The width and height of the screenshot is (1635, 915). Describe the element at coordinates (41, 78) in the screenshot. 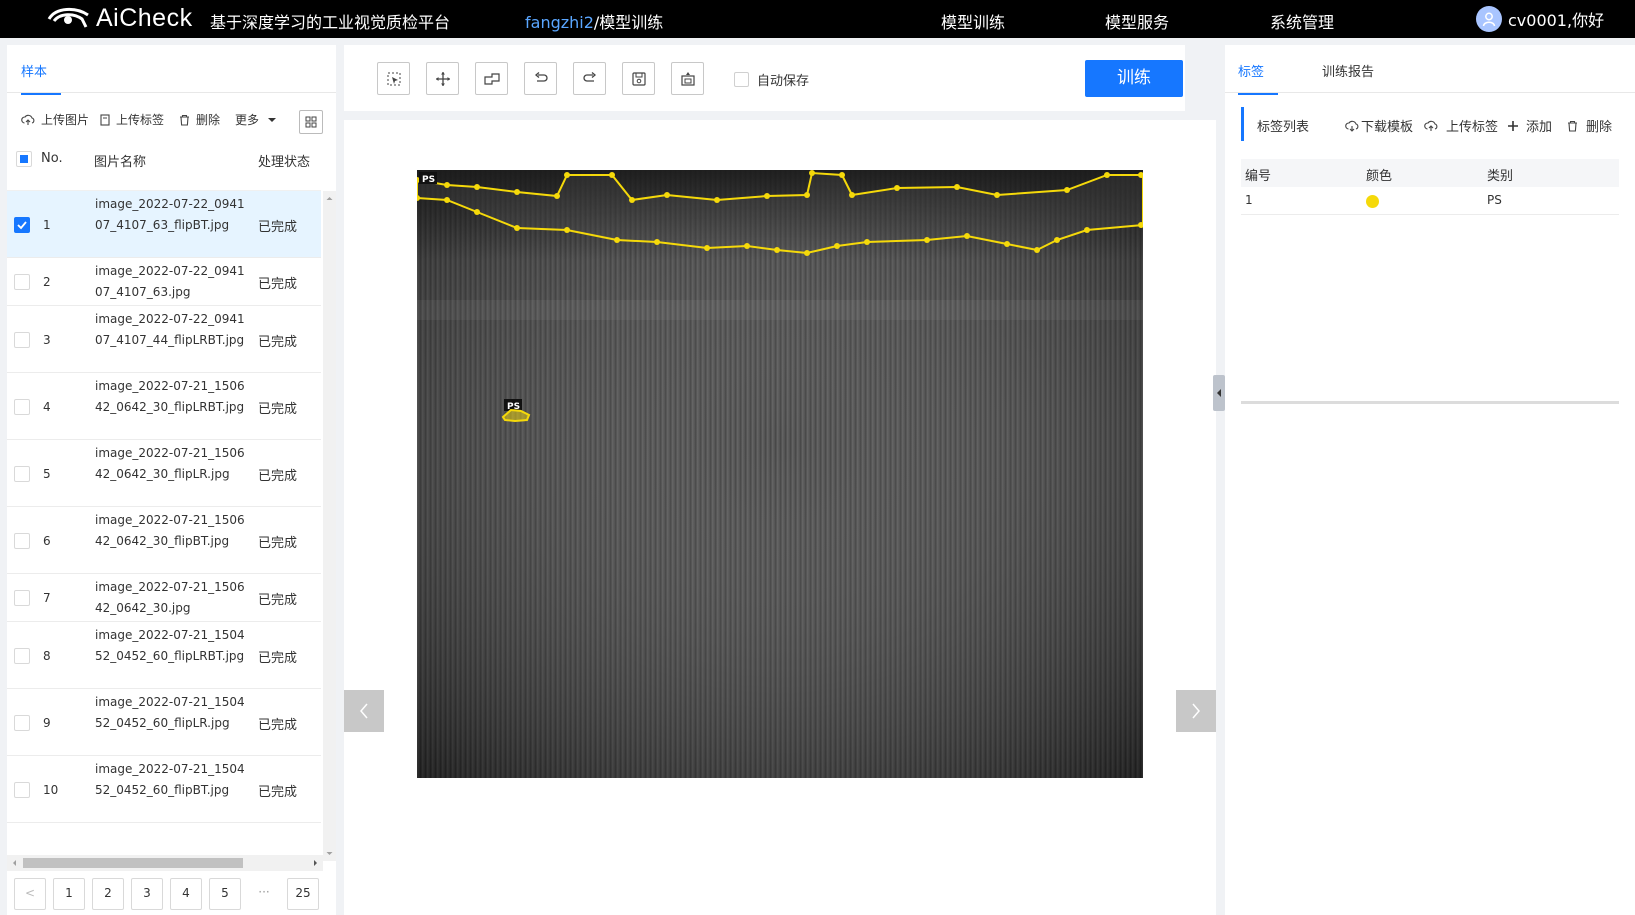

I see `tab-samples: 样本` at that location.